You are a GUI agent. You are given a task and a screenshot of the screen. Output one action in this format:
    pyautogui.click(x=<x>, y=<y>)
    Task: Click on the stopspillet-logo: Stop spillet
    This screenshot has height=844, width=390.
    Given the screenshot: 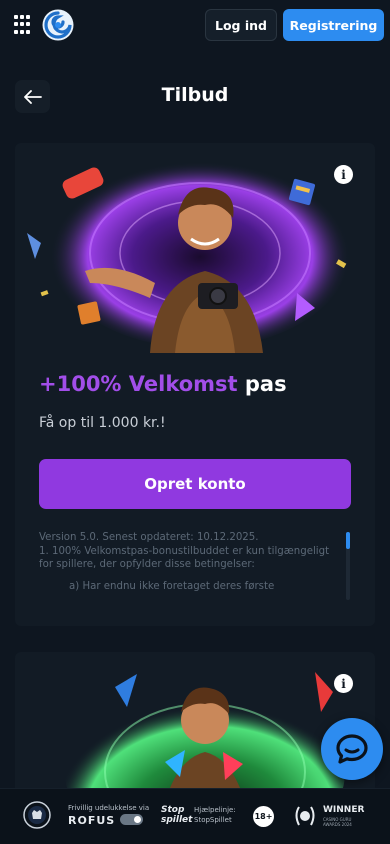 What is the action you would take?
    pyautogui.click(x=176, y=815)
    